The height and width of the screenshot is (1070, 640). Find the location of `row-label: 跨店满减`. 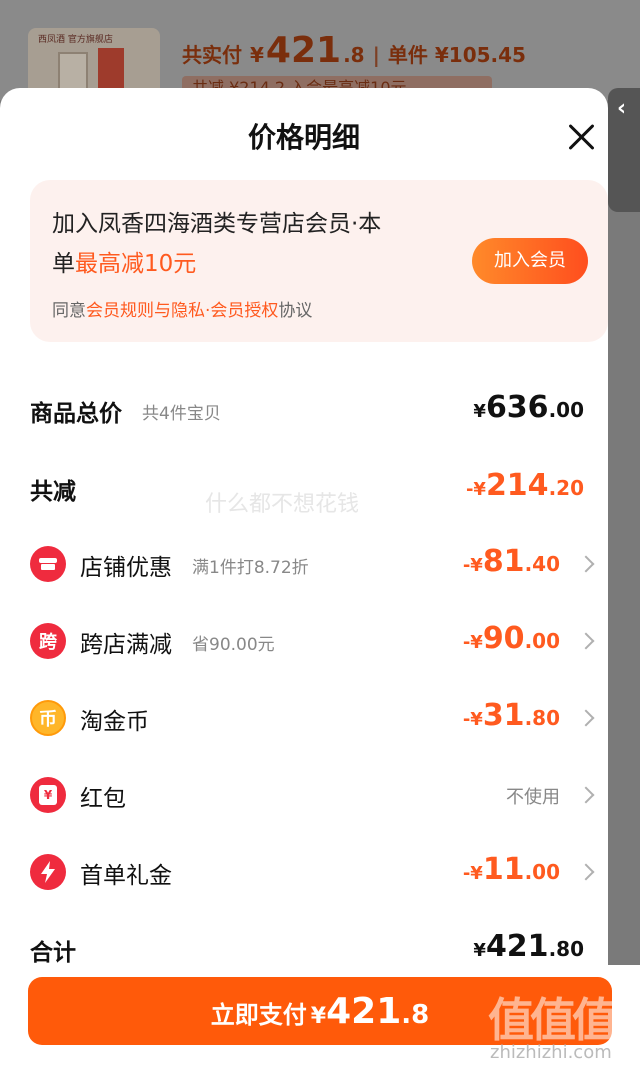

row-label: 跨店满减 is located at coordinates (126, 645).